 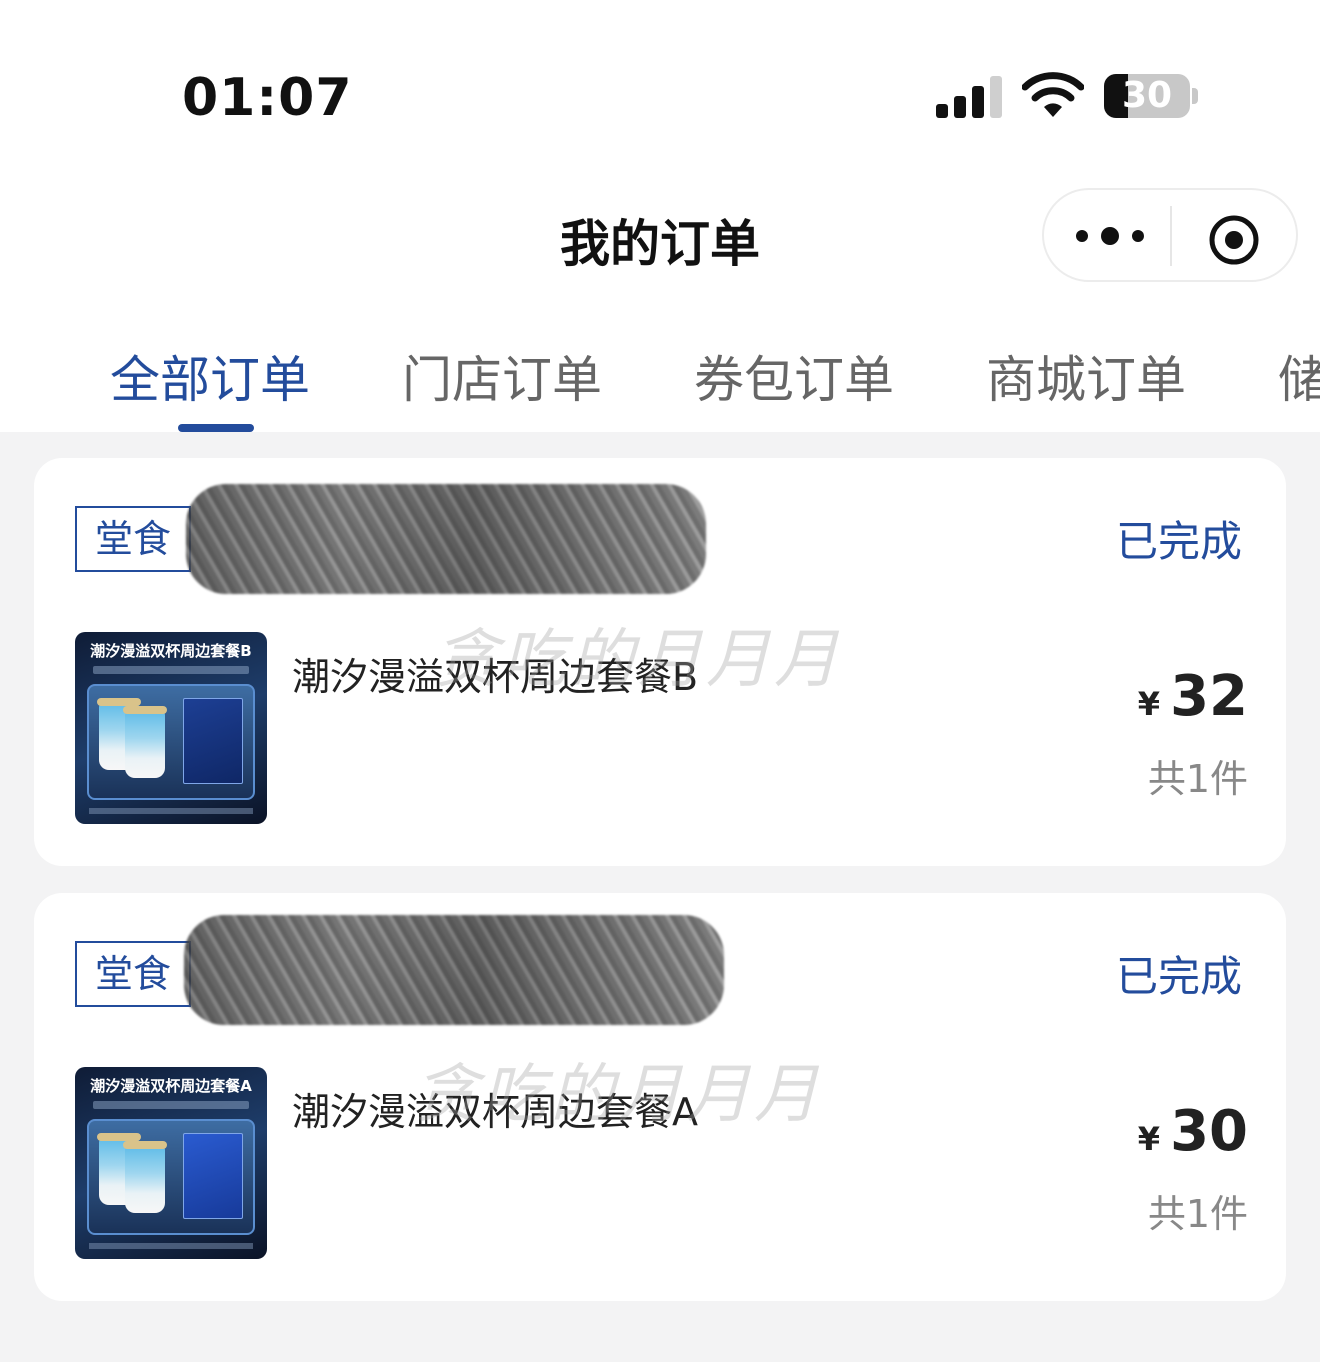 I want to click on status-time: 01:07, so click(x=267, y=98).